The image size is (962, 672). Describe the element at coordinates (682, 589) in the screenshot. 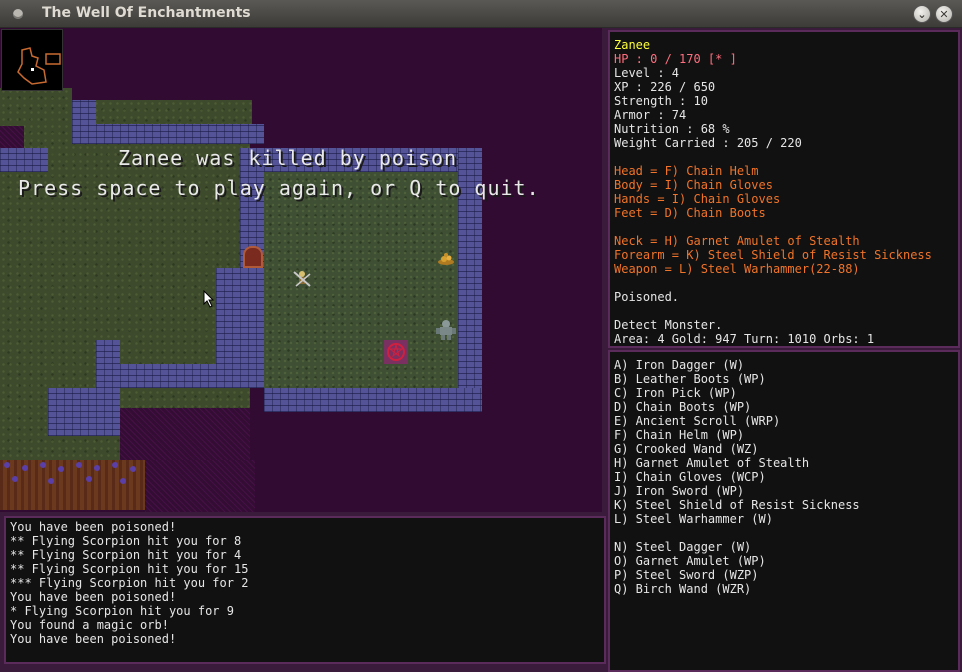

I see `inventory-item: Q) Birch Wand (WZR)` at that location.